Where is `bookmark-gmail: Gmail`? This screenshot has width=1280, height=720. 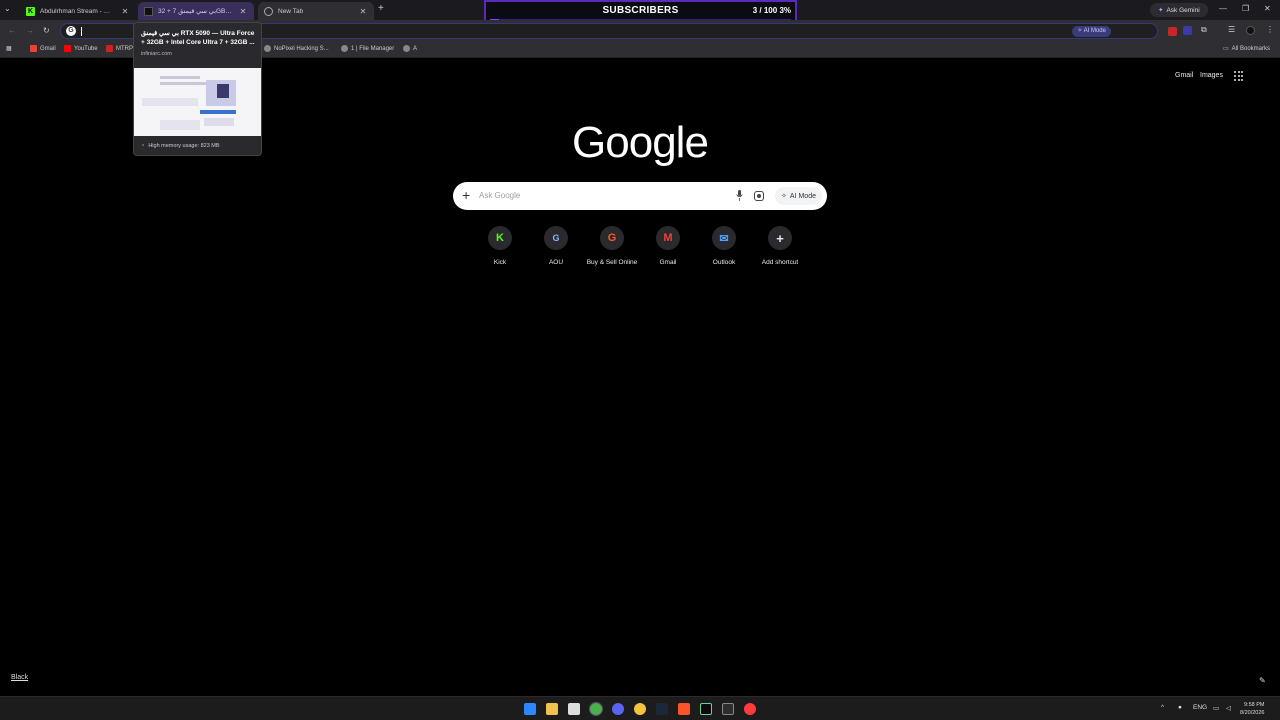
bookmark-gmail: Gmail is located at coordinates (43, 48).